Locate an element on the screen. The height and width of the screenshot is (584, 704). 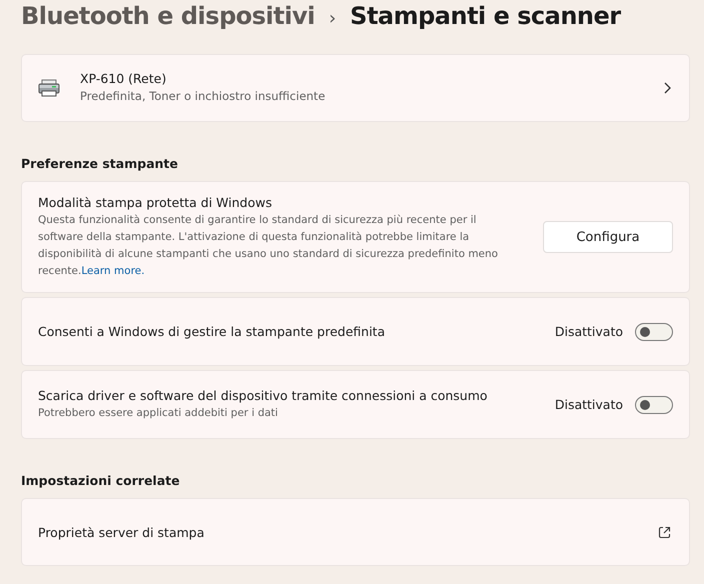
printer-name: XP-610 (Rete) is located at coordinates (124, 78).